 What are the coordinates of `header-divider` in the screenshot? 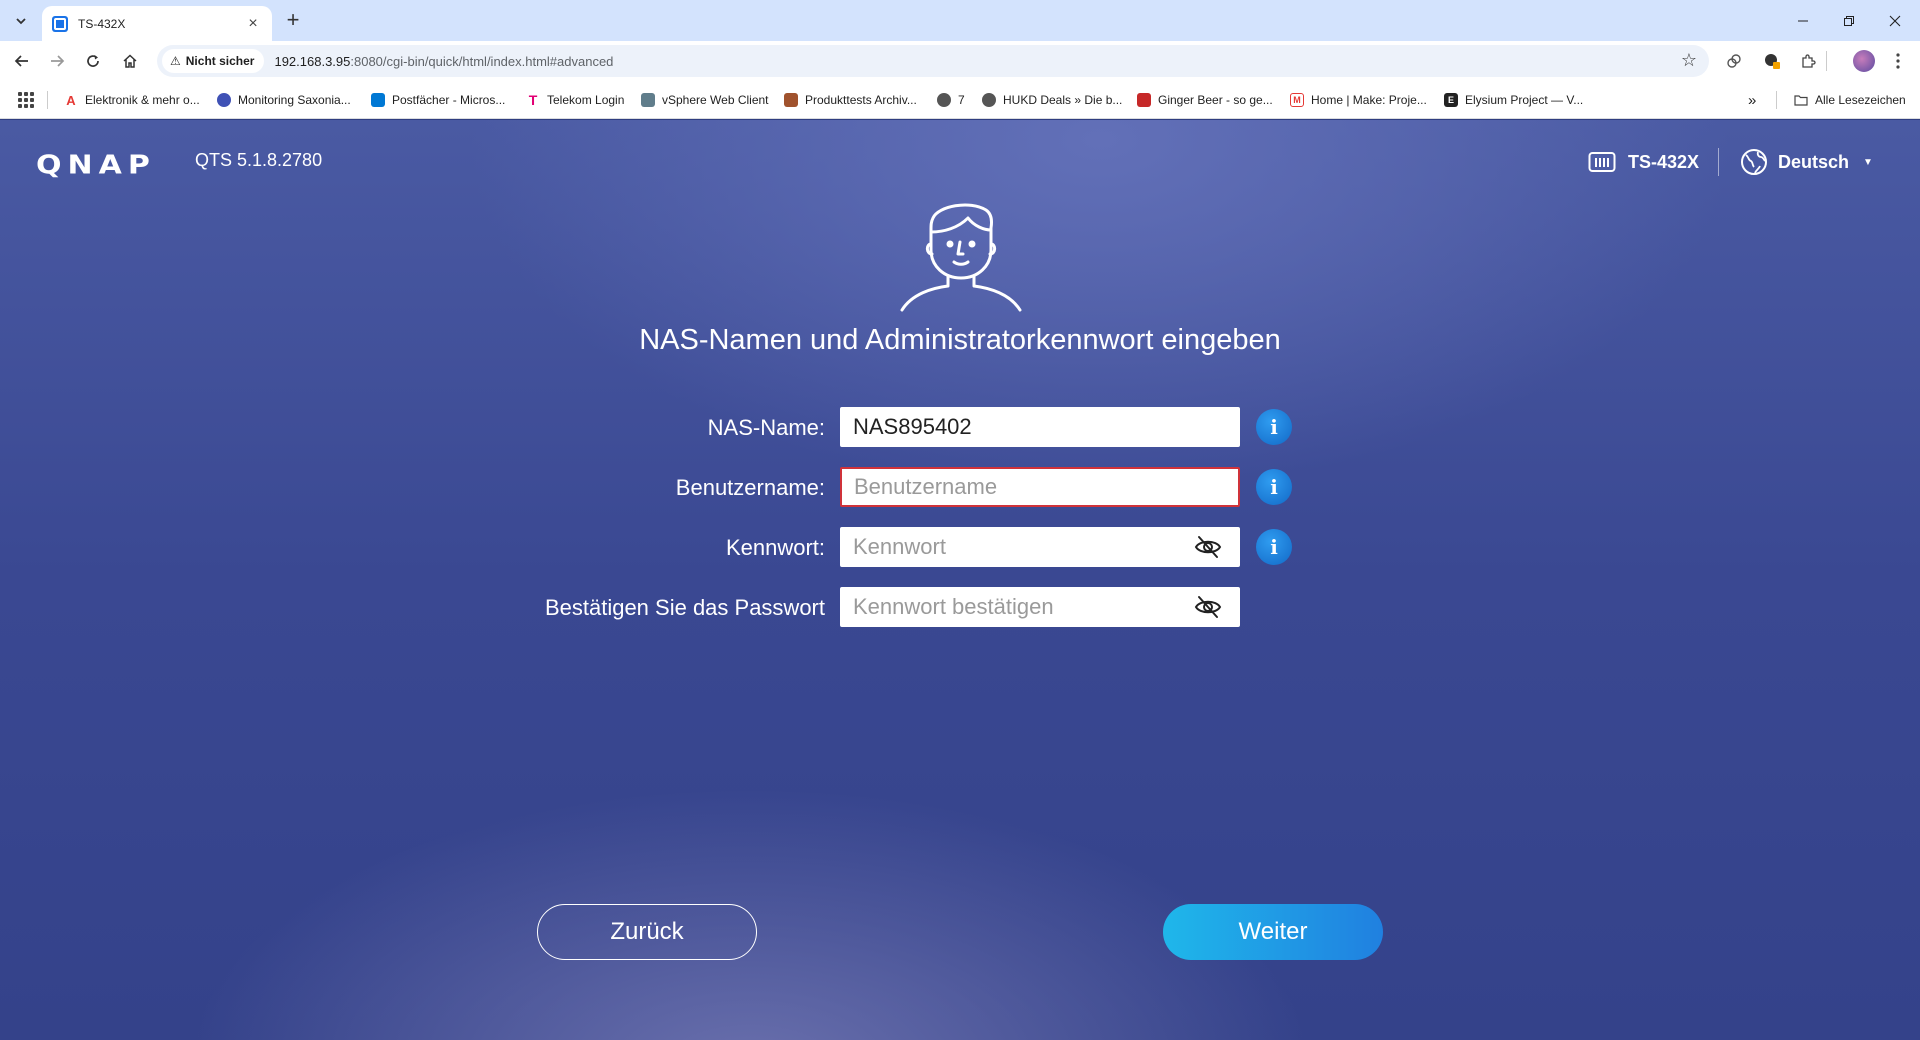 It's located at (1718, 162).